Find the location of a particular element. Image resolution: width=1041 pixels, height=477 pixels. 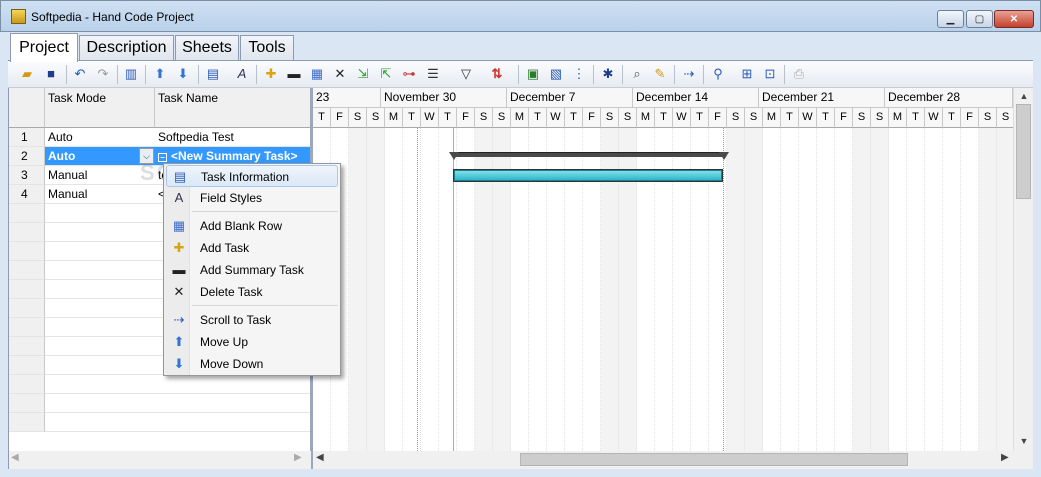

sort-dropdown-icon: ⇅ is located at coordinates (497, 74).